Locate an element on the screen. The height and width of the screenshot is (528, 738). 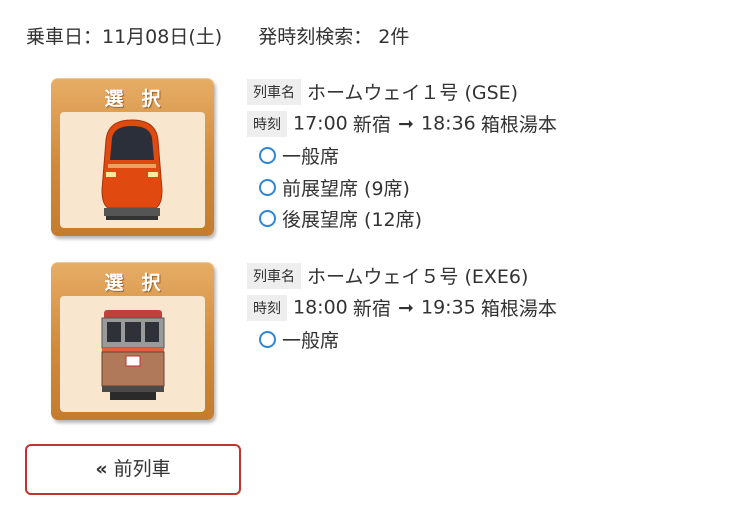
romancecar-exe-front-icon is located at coordinates (133, 355).